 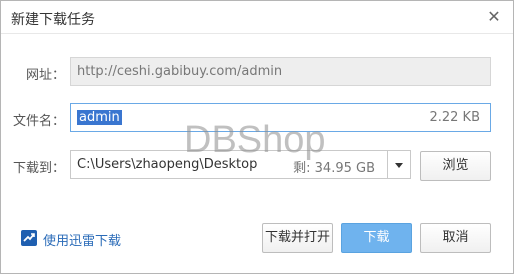 What do you see at coordinates (45, 75) in the screenshot?
I see `url-label: 网址：` at bounding box center [45, 75].